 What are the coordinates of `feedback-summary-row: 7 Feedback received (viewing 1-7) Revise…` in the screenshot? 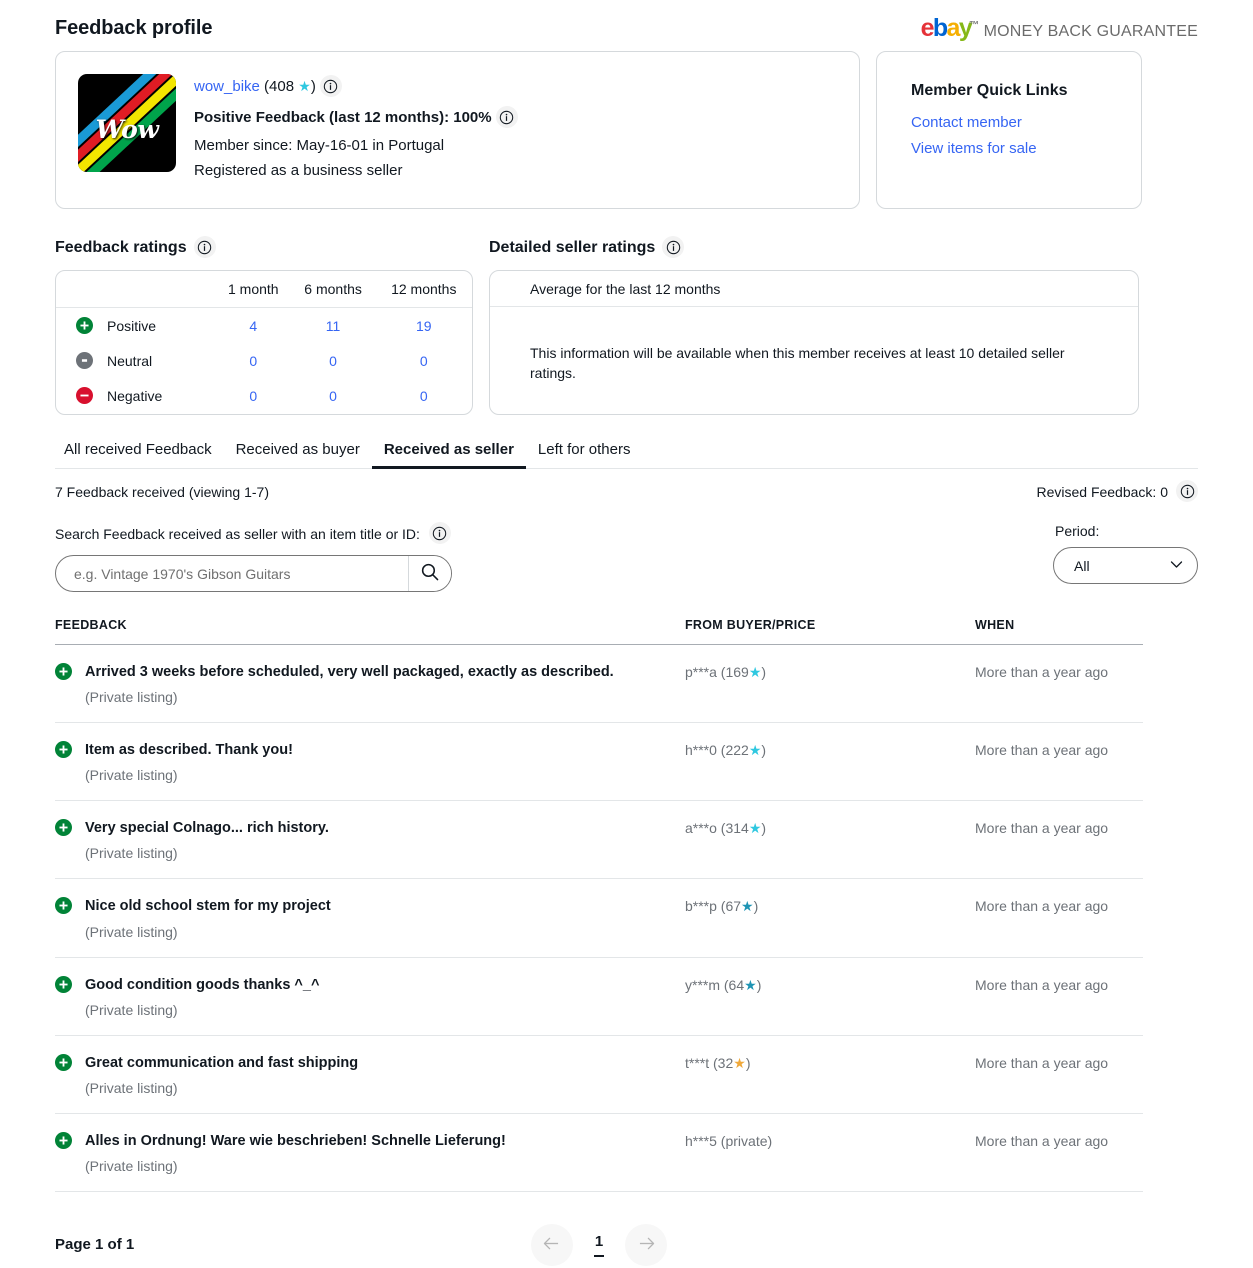 It's located at (626, 491).